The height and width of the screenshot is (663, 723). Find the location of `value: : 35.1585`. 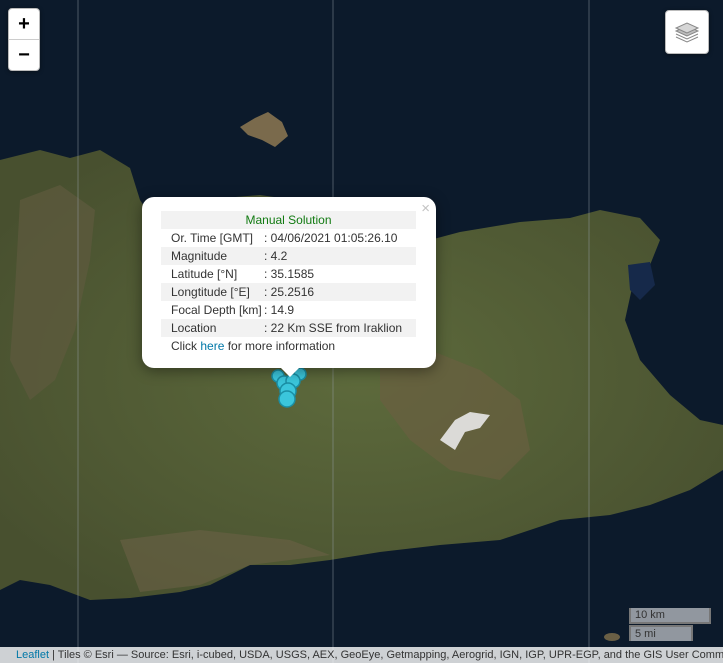

value: : 35.1585 is located at coordinates (289, 274).